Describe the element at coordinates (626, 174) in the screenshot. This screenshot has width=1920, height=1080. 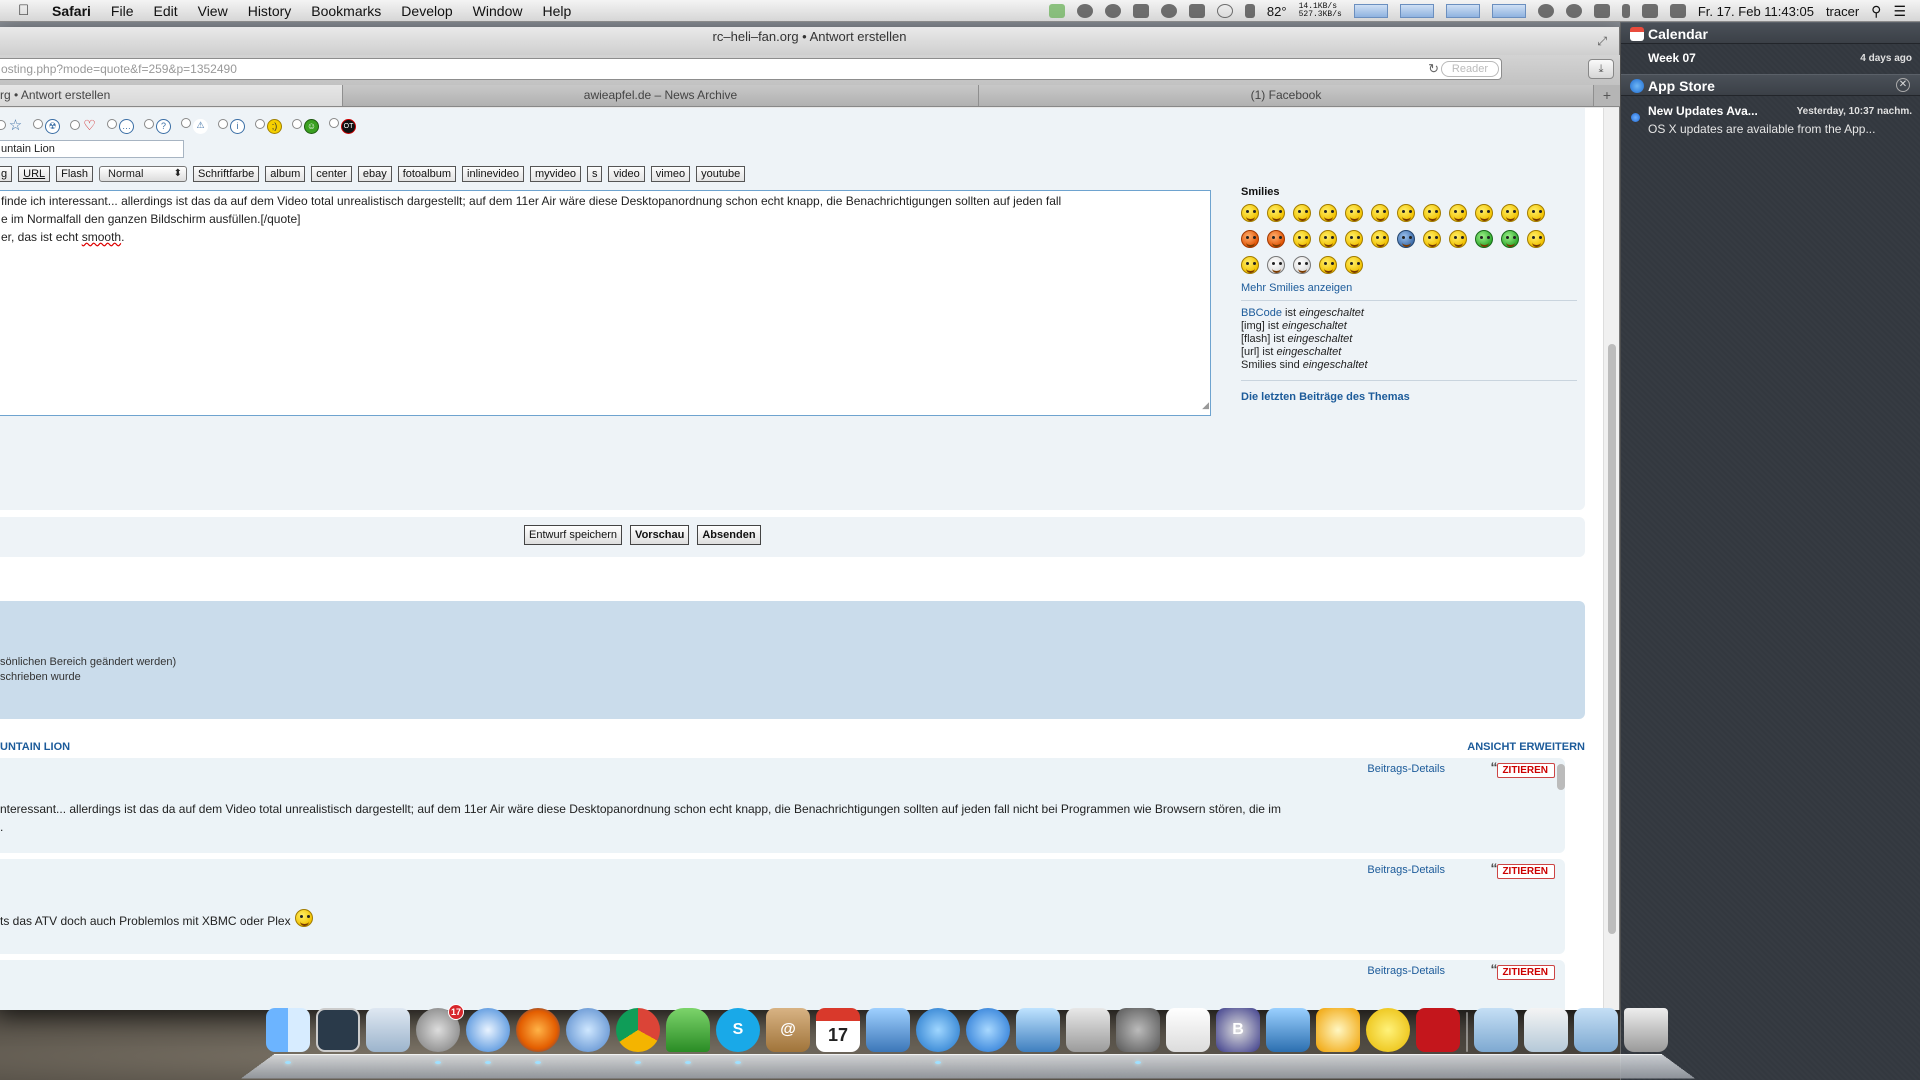
I see `bbcode-video-button: video` at that location.